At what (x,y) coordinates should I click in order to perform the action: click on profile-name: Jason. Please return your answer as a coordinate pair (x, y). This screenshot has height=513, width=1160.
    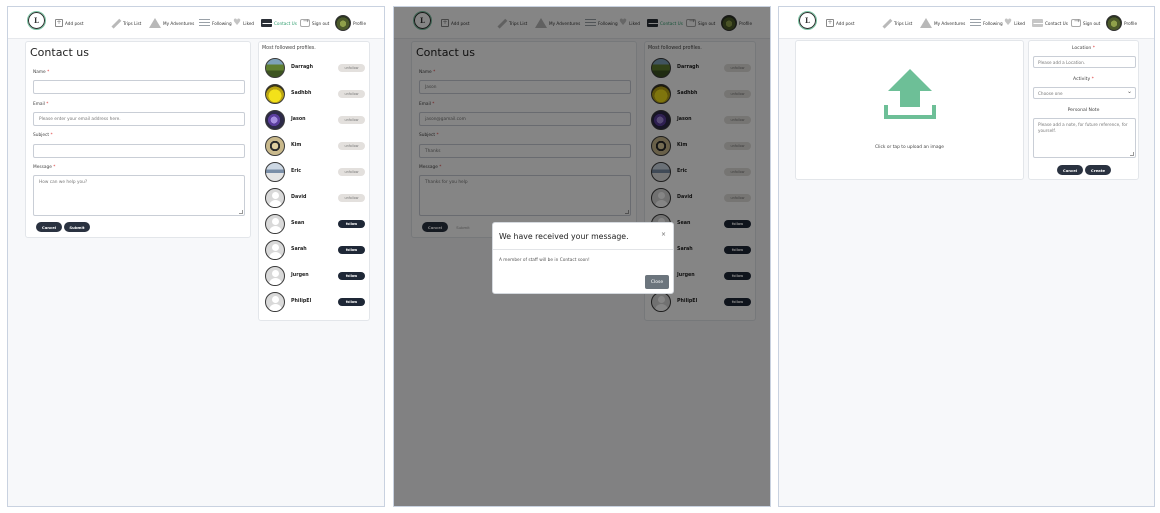
    Looking at the image, I should click on (298, 119).